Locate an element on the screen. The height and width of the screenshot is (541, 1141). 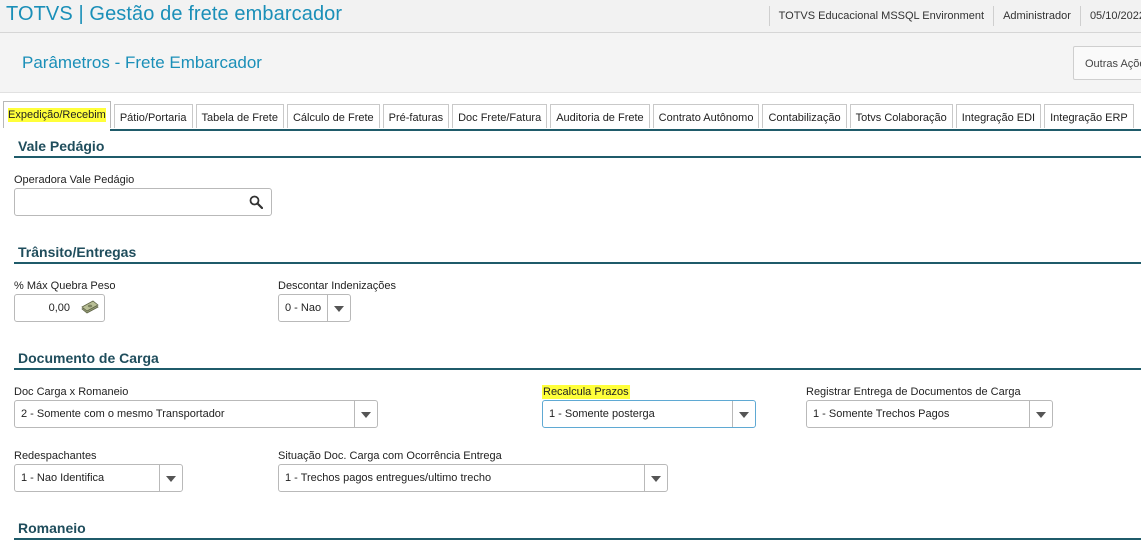
recalcula-prazos-label-text: Recalcula Prazos is located at coordinates (586, 392).